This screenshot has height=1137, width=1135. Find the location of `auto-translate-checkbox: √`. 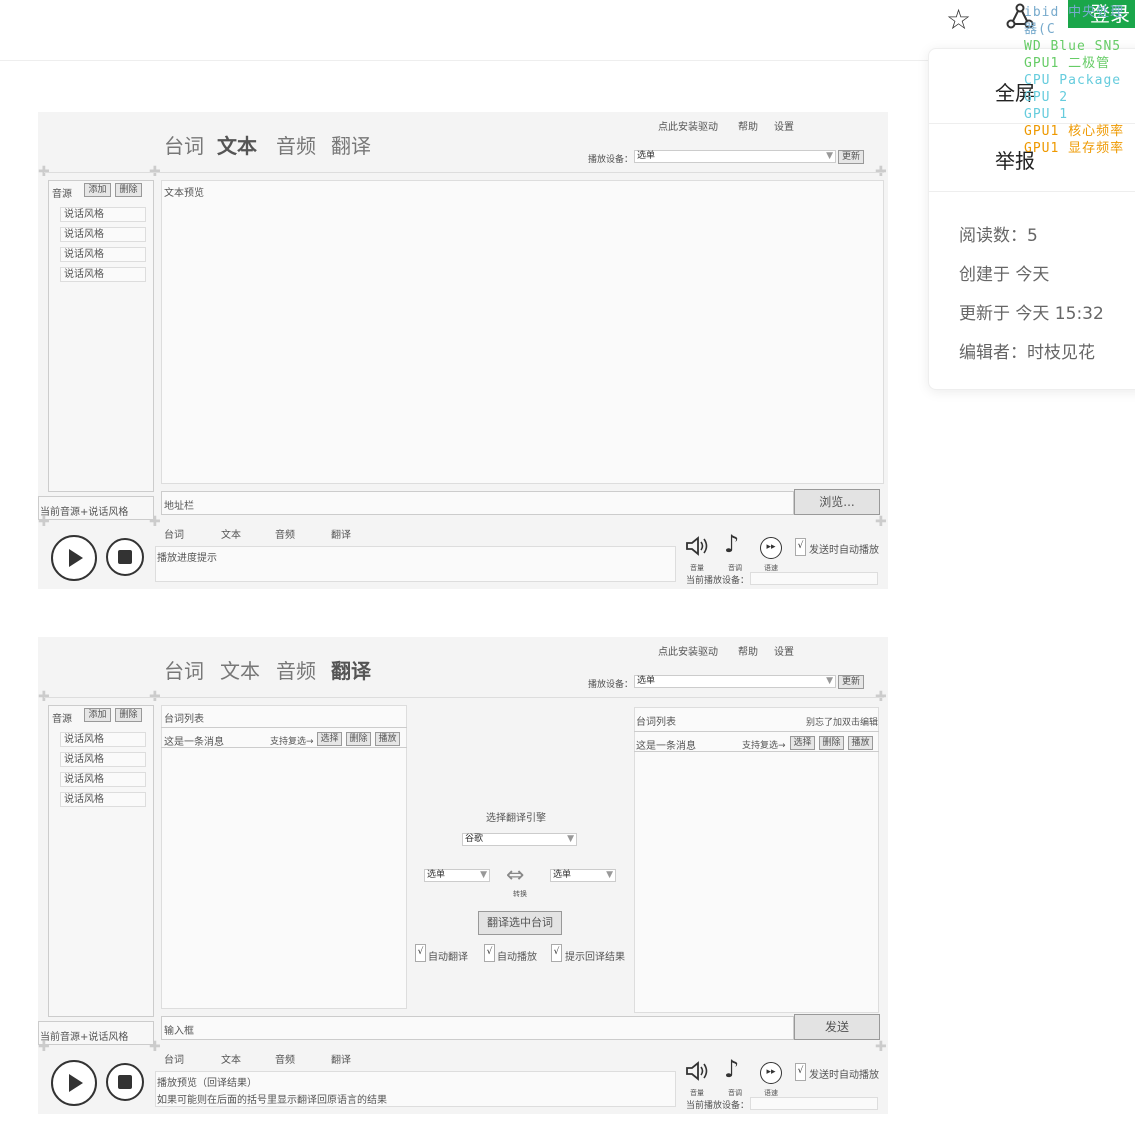

auto-translate-checkbox: √ is located at coordinates (420, 953).